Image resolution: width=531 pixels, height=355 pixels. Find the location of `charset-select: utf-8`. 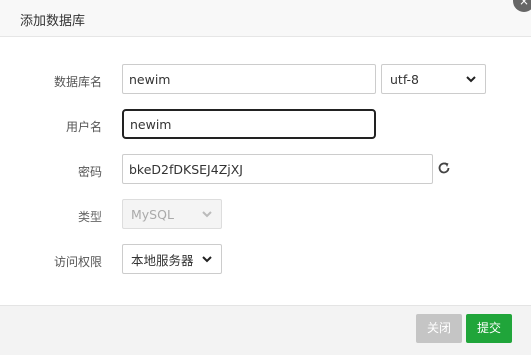

charset-select: utf-8 is located at coordinates (433, 79).